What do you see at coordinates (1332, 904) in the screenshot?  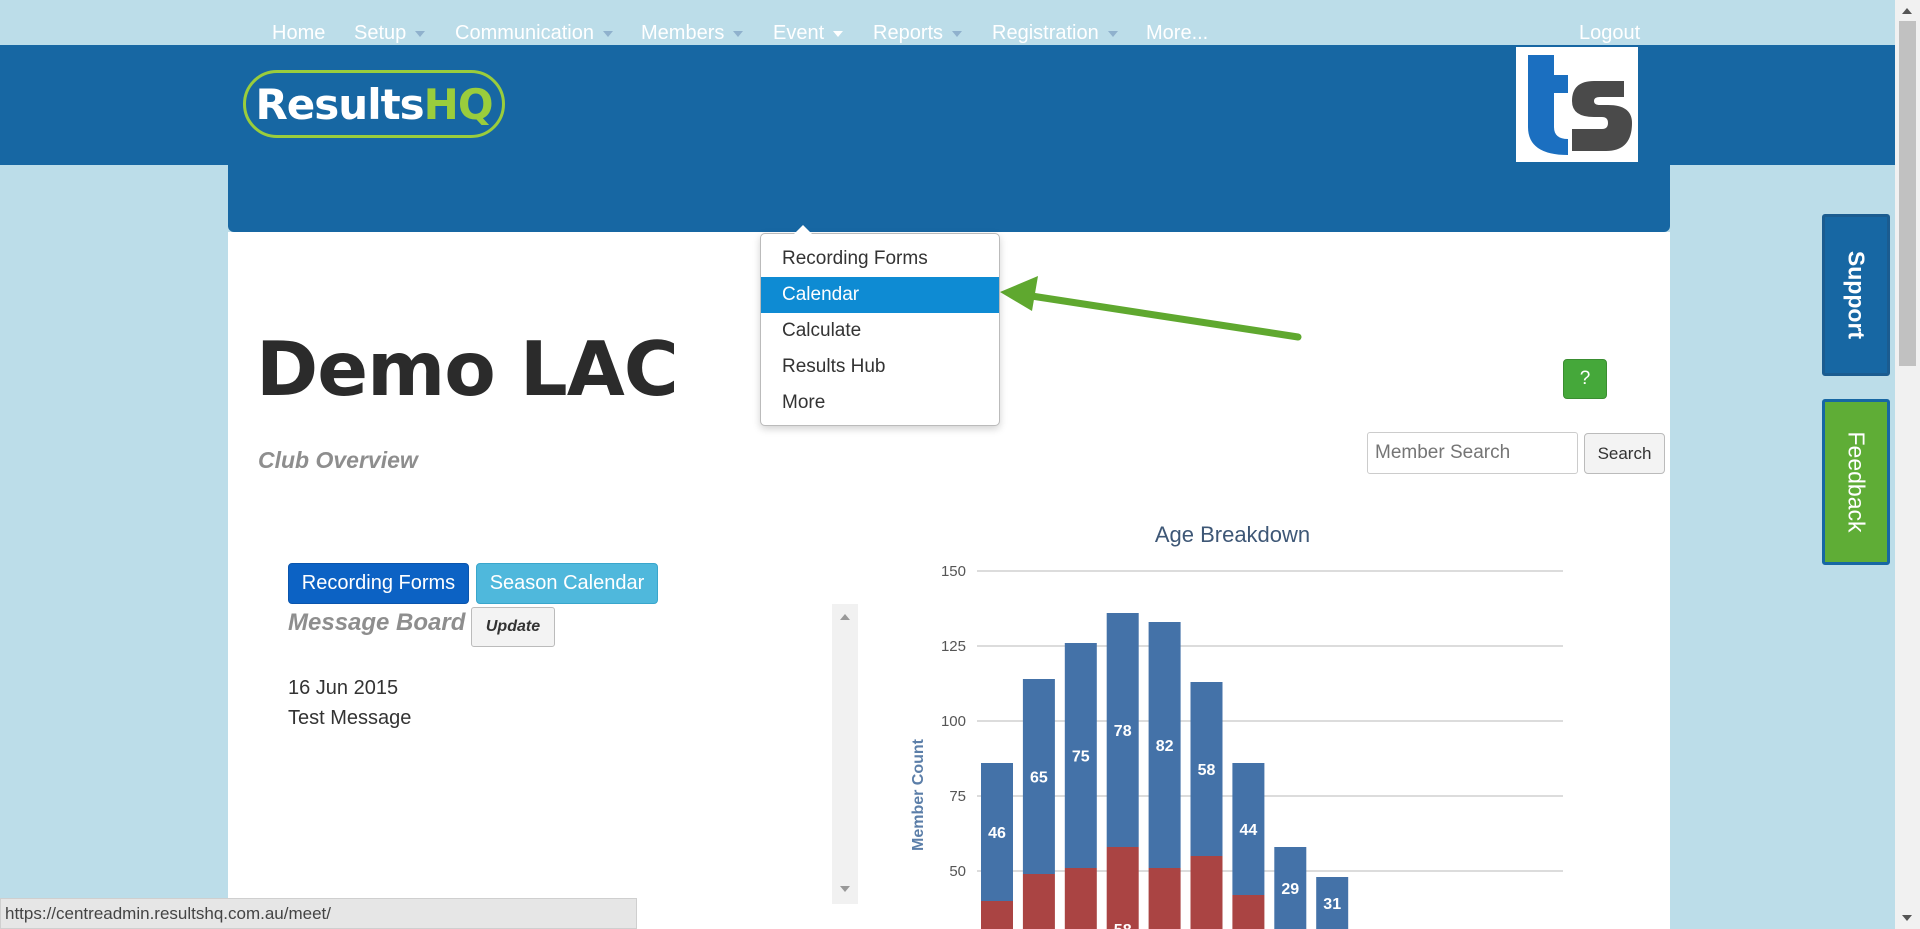 I see `bar-data-label: 31` at bounding box center [1332, 904].